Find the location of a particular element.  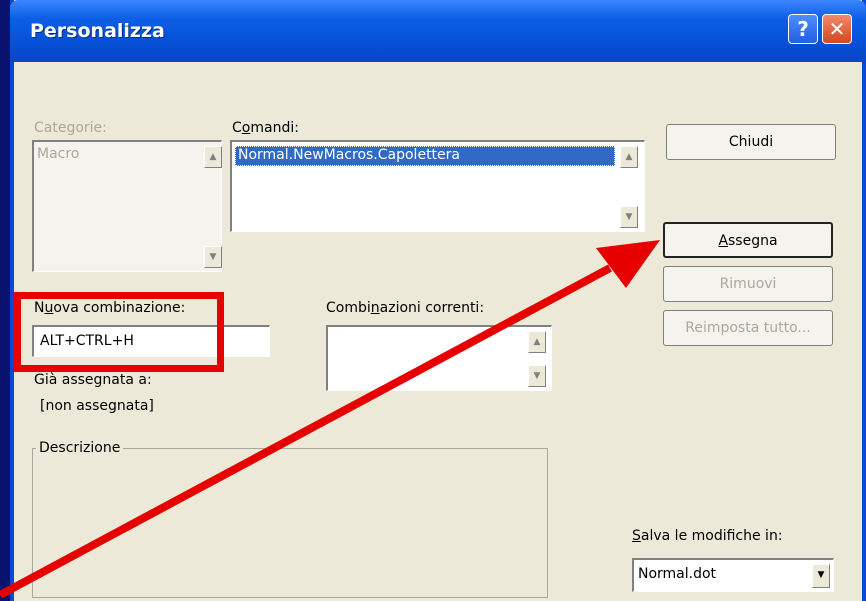

arrow-head-icon is located at coordinates (628, 264).